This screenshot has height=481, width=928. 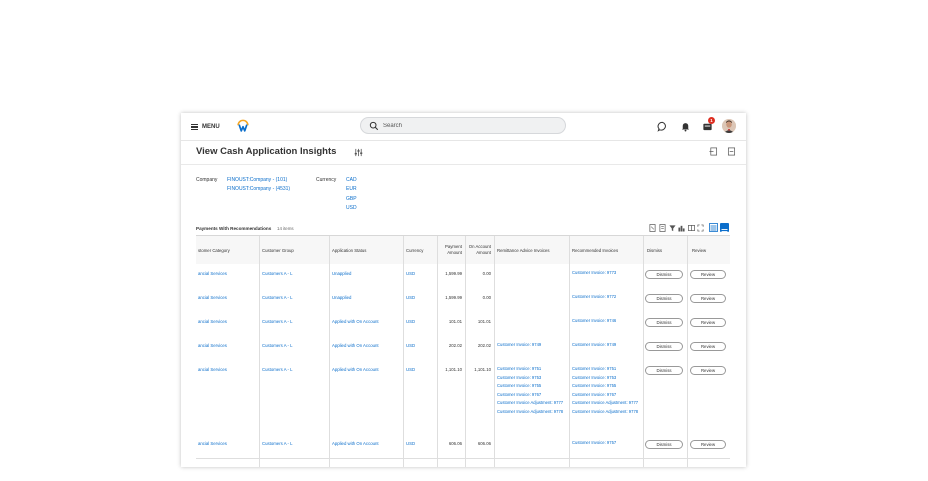 What do you see at coordinates (594, 321) in the screenshot?
I see `invoice-link: Customer Invoice: 9746` at bounding box center [594, 321].